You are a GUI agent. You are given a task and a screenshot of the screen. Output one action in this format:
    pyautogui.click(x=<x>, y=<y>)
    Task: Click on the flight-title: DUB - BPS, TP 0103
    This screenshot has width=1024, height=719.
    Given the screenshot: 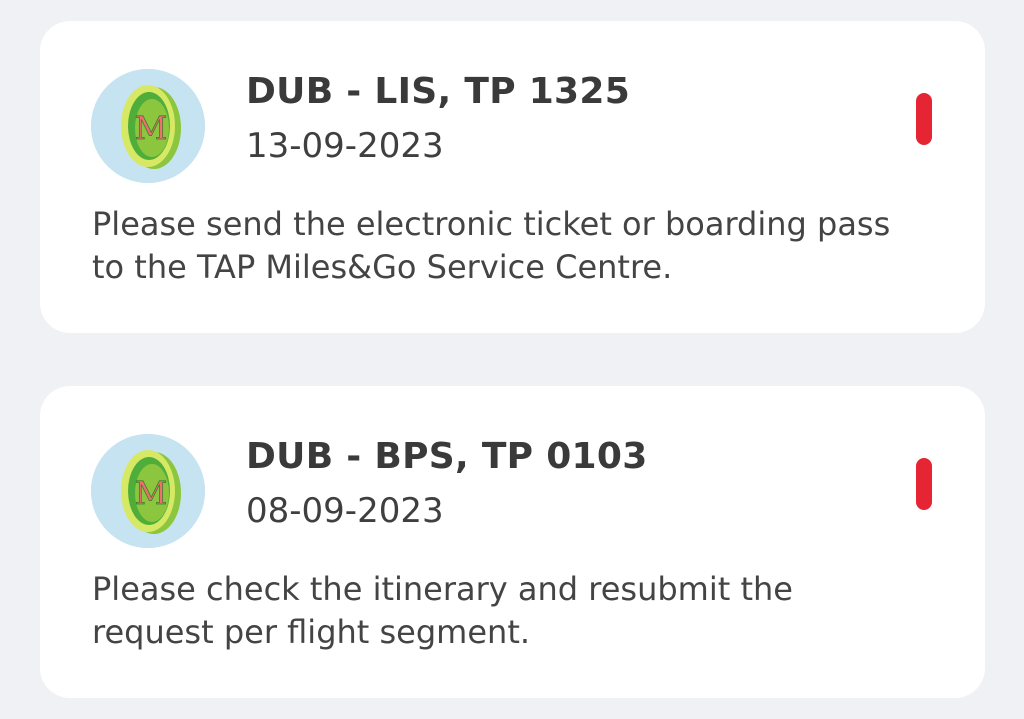 What is the action you would take?
    pyautogui.click(x=447, y=456)
    